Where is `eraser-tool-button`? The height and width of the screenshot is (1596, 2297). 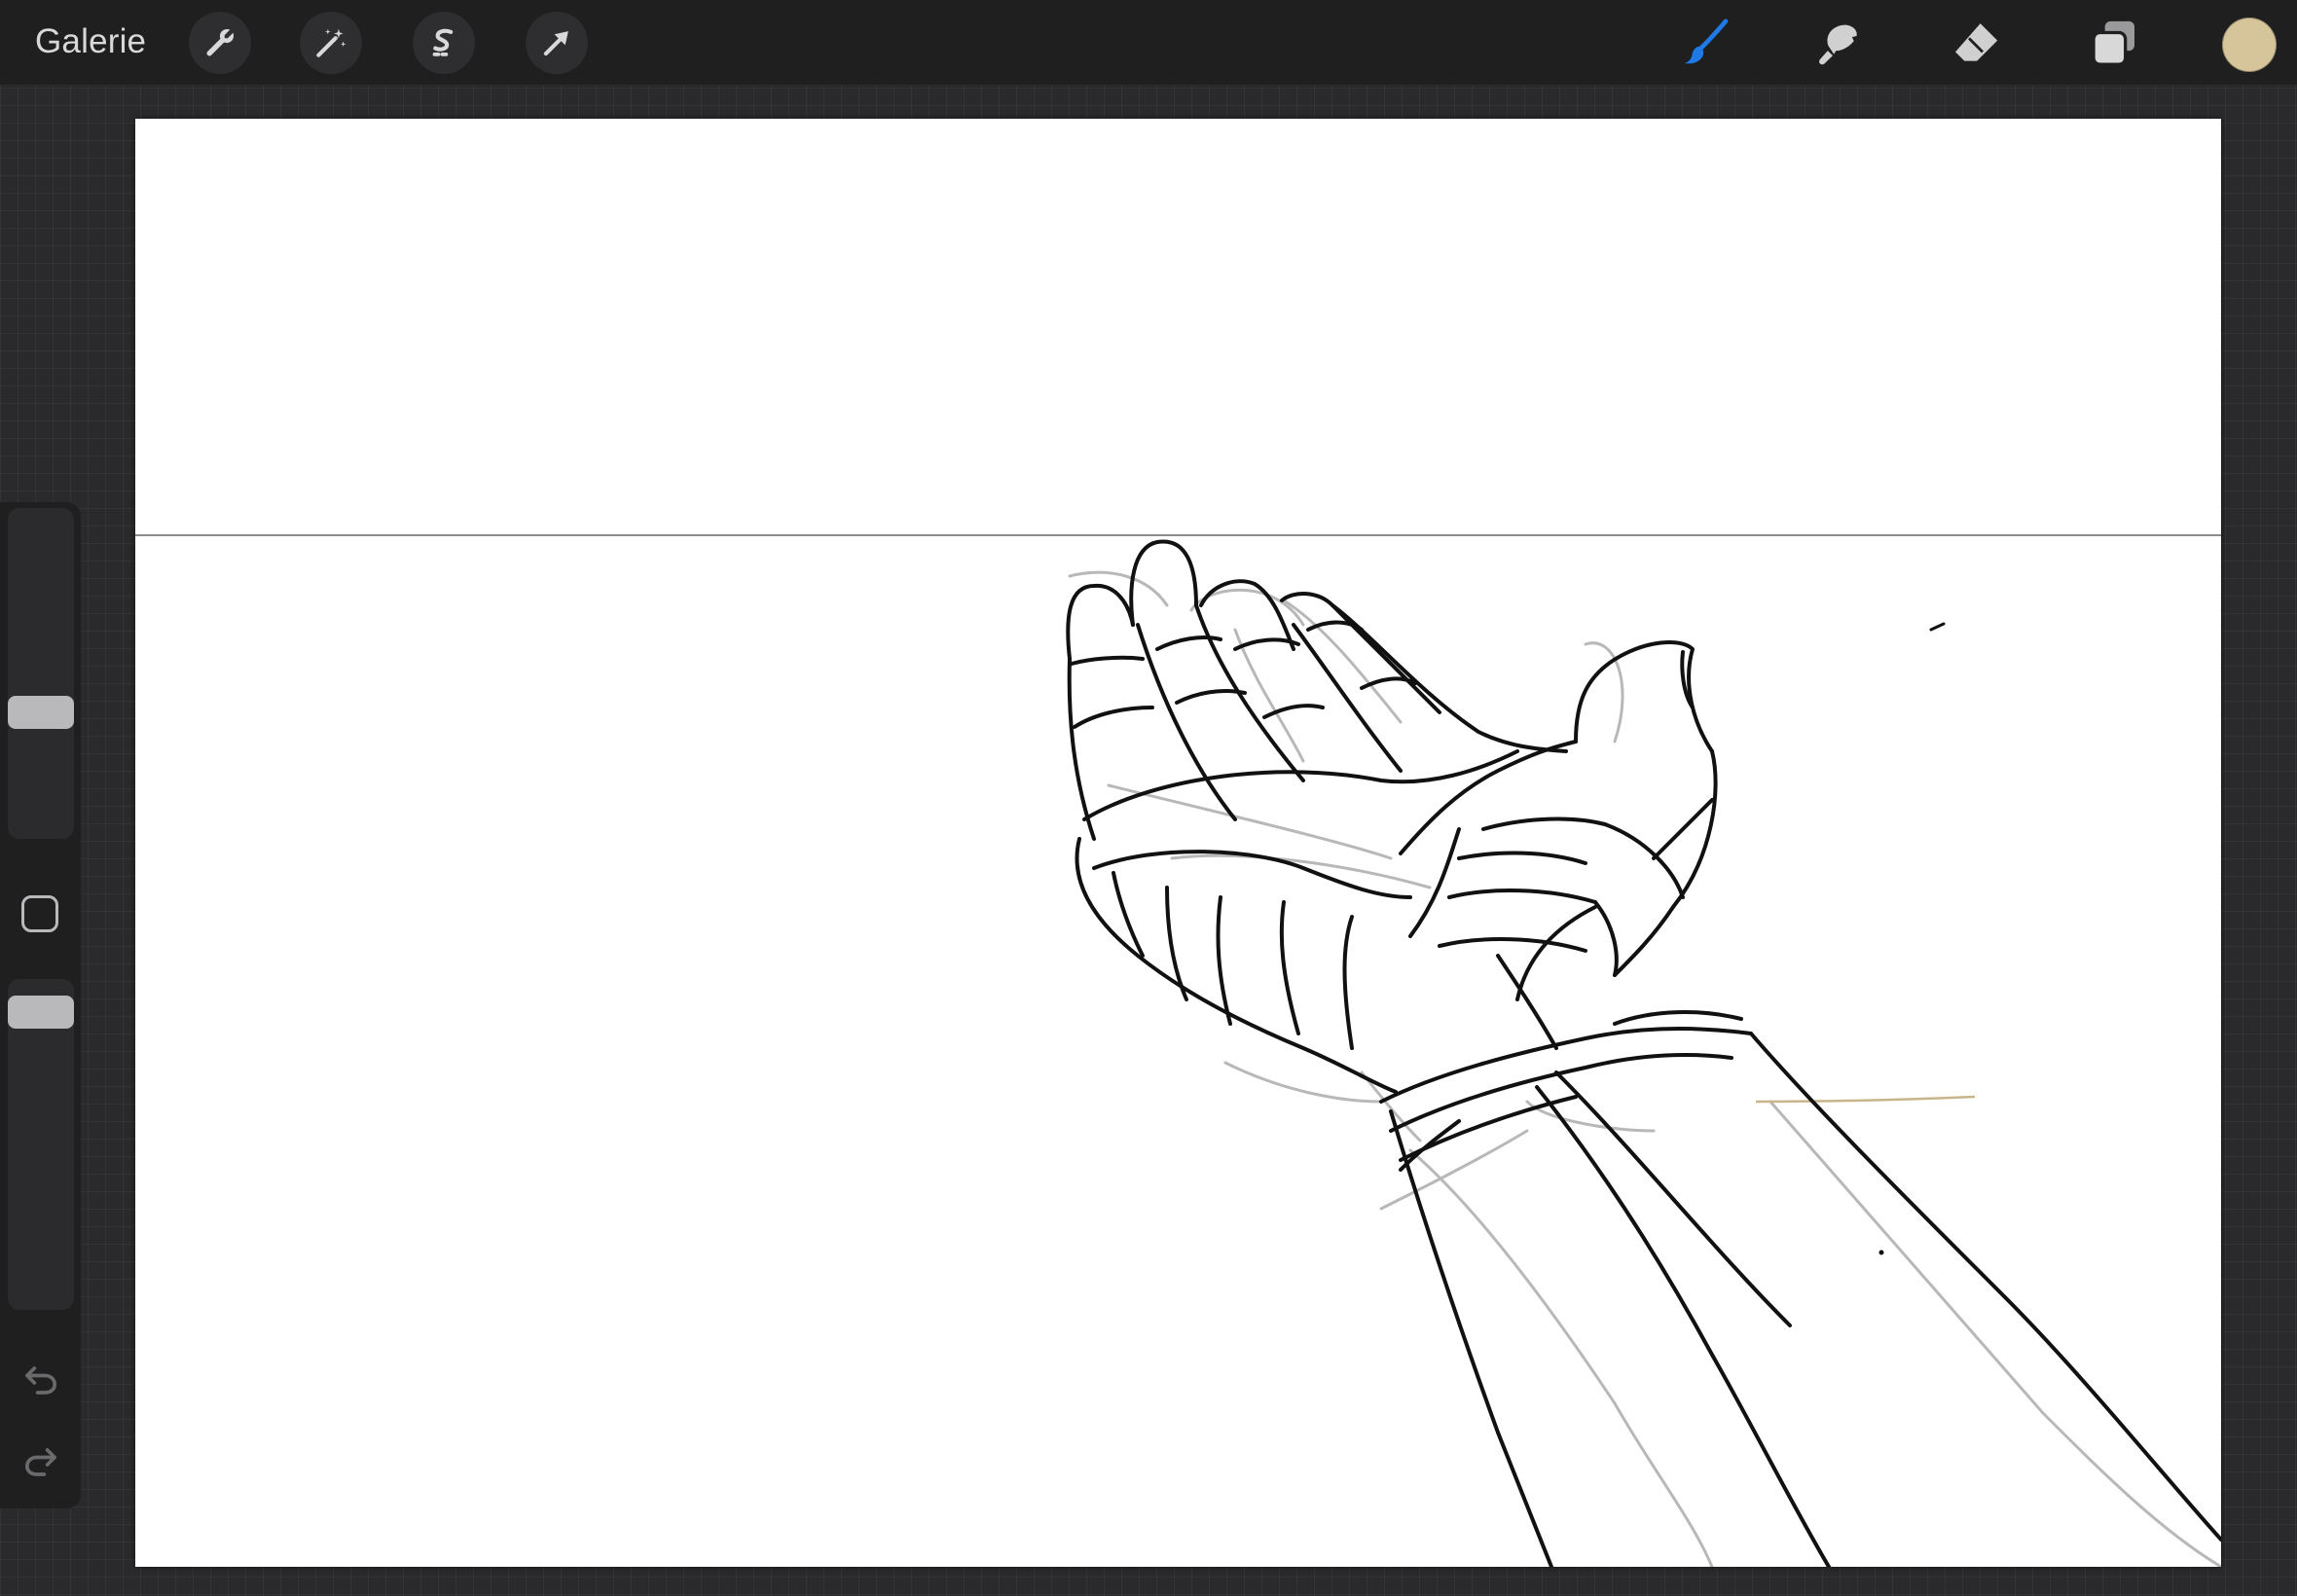 eraser-tool-button is located at coordinates (1976, 43).